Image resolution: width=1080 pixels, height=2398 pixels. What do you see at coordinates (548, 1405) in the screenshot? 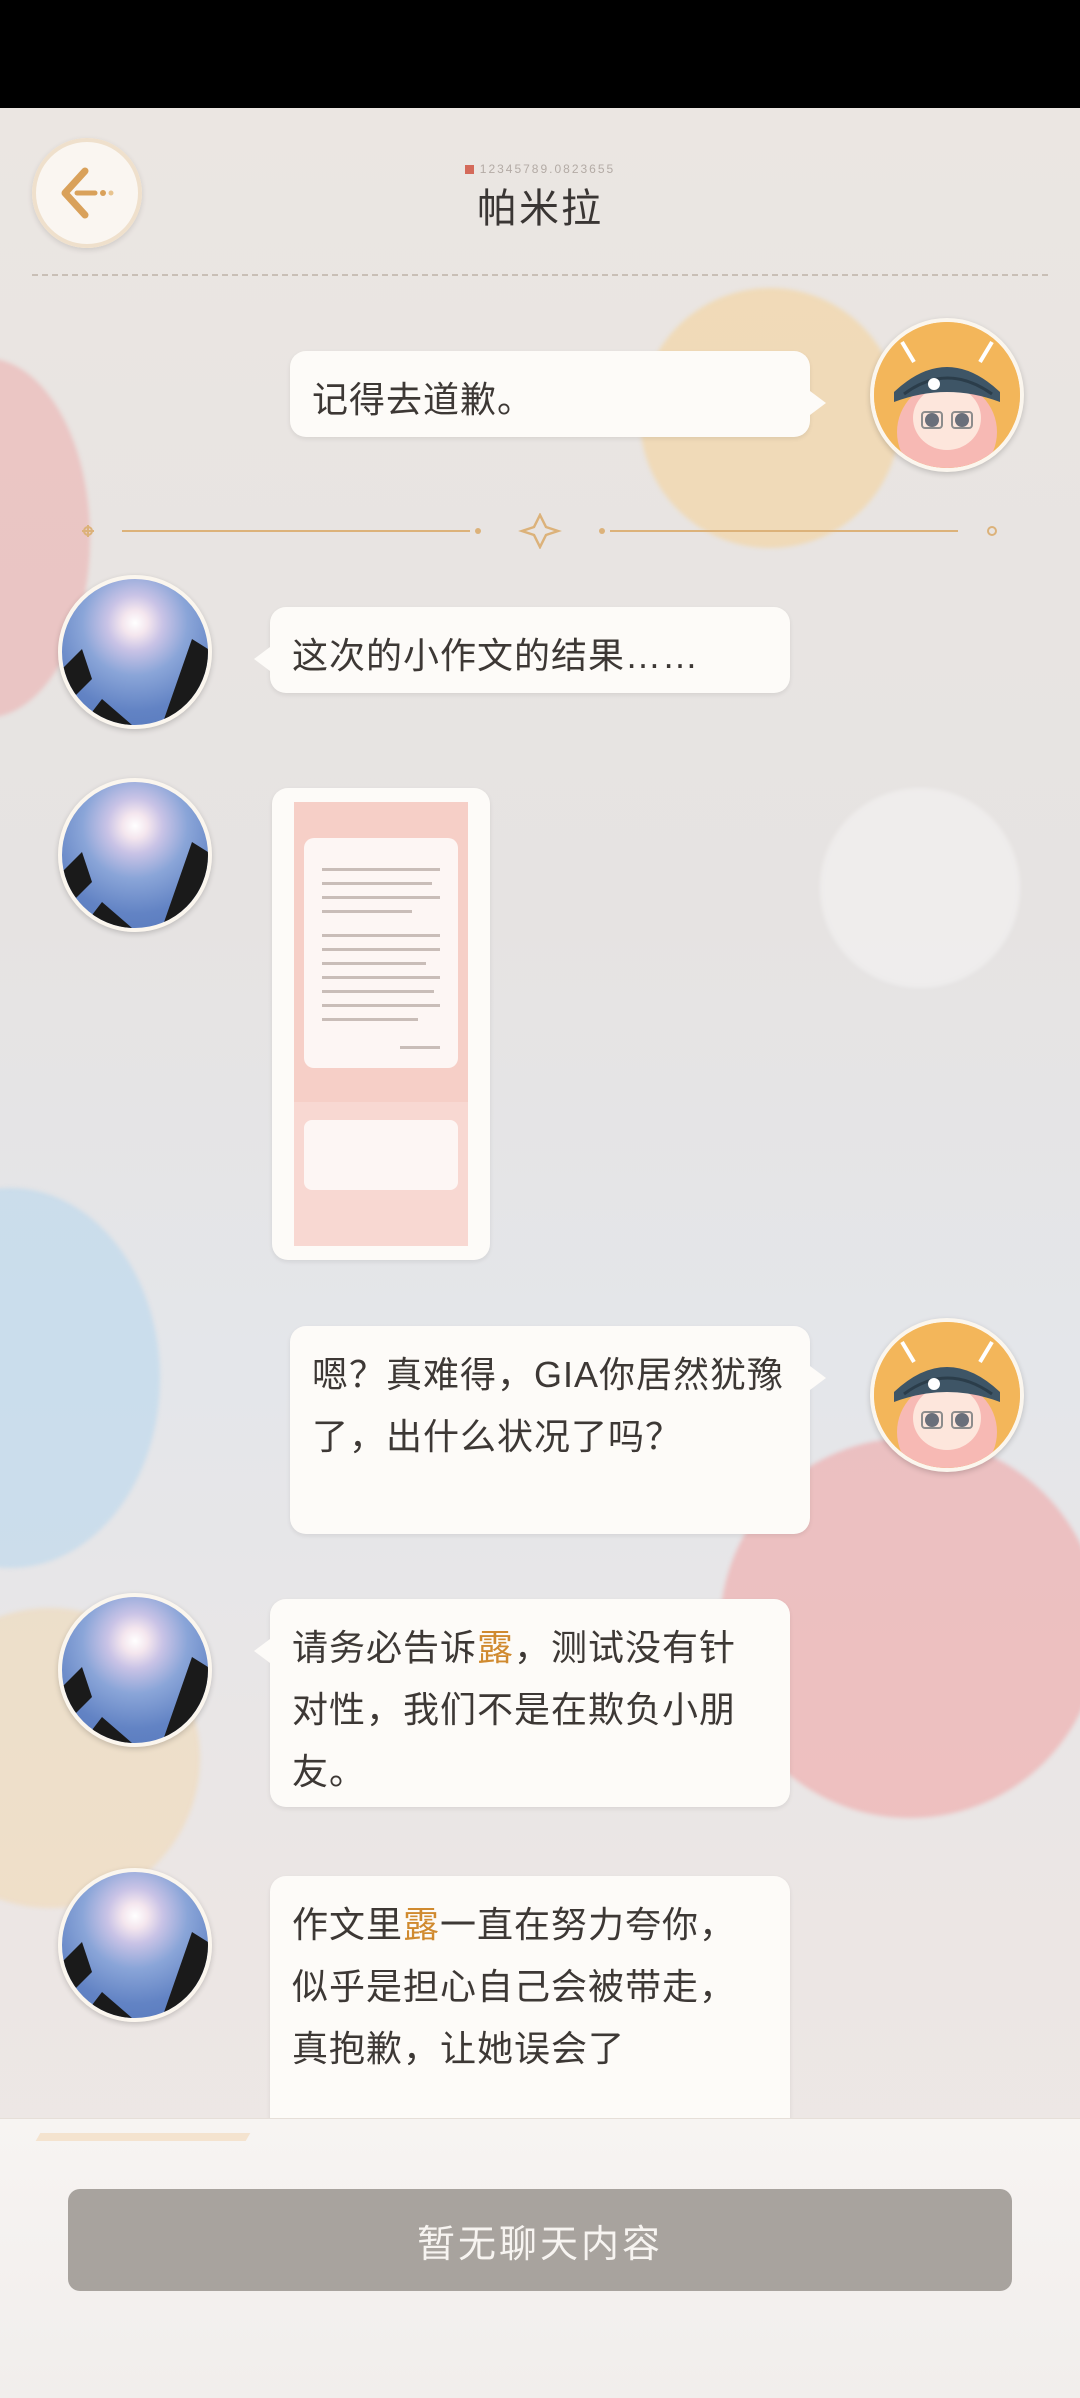
I see `message-text: 嗯？真难得，GIA你居然犹豫了，出什么状况了吗？` at bounding box center [548, 1405].